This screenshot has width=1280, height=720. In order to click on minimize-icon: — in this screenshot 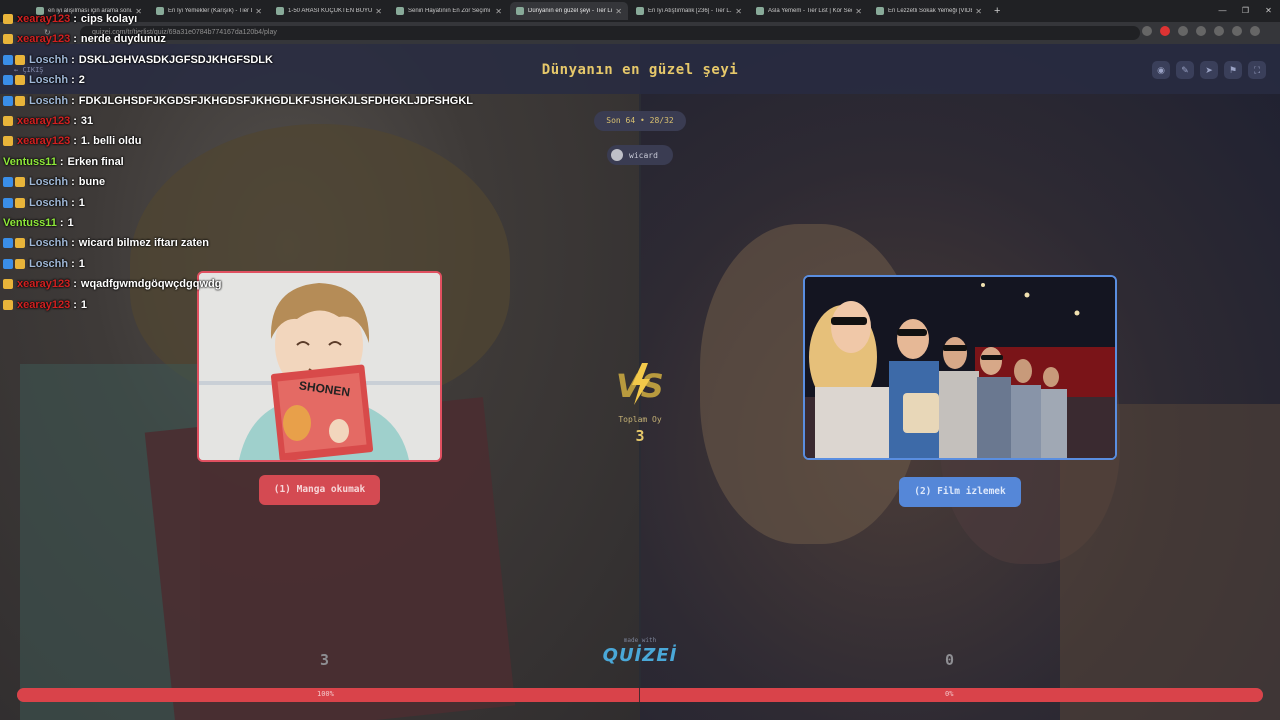, I will do `click(1222, 11)`.